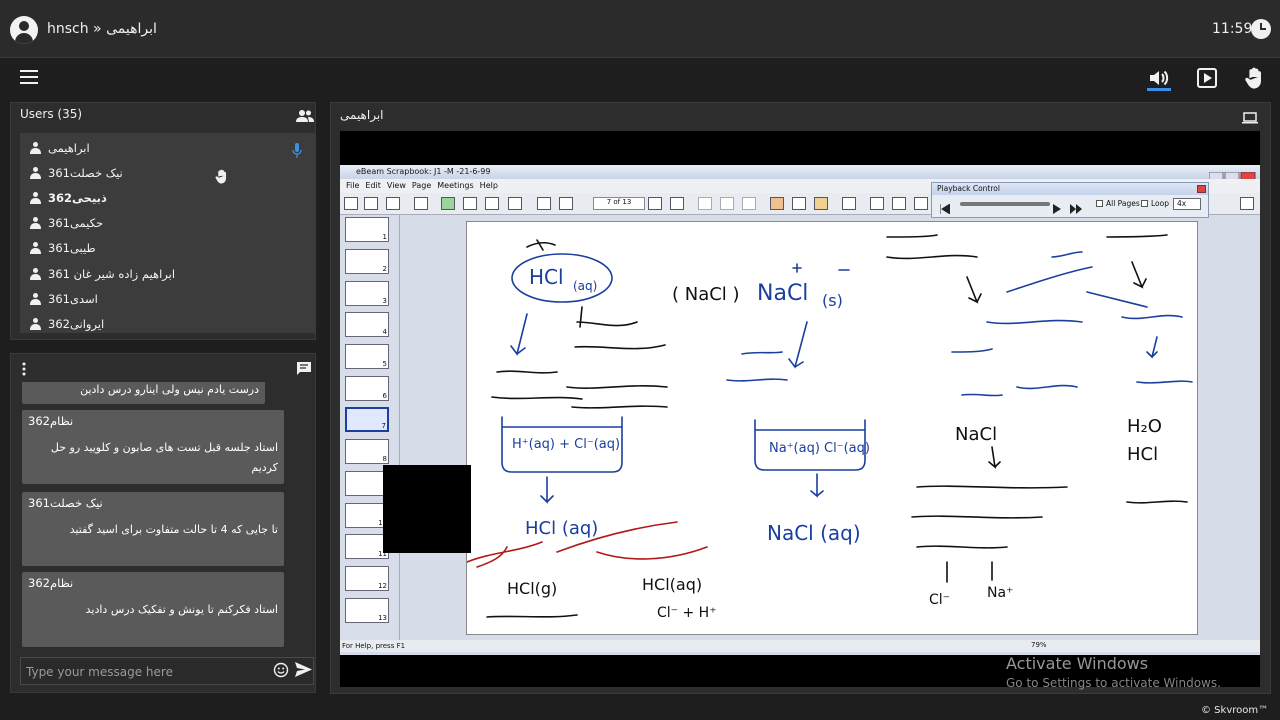 This screenshot has width=1280, height=720. What do you see at coordinates (165, 298) in the screenshot?
I see `user-item: اسدی361` at bounding box center [165, 298].